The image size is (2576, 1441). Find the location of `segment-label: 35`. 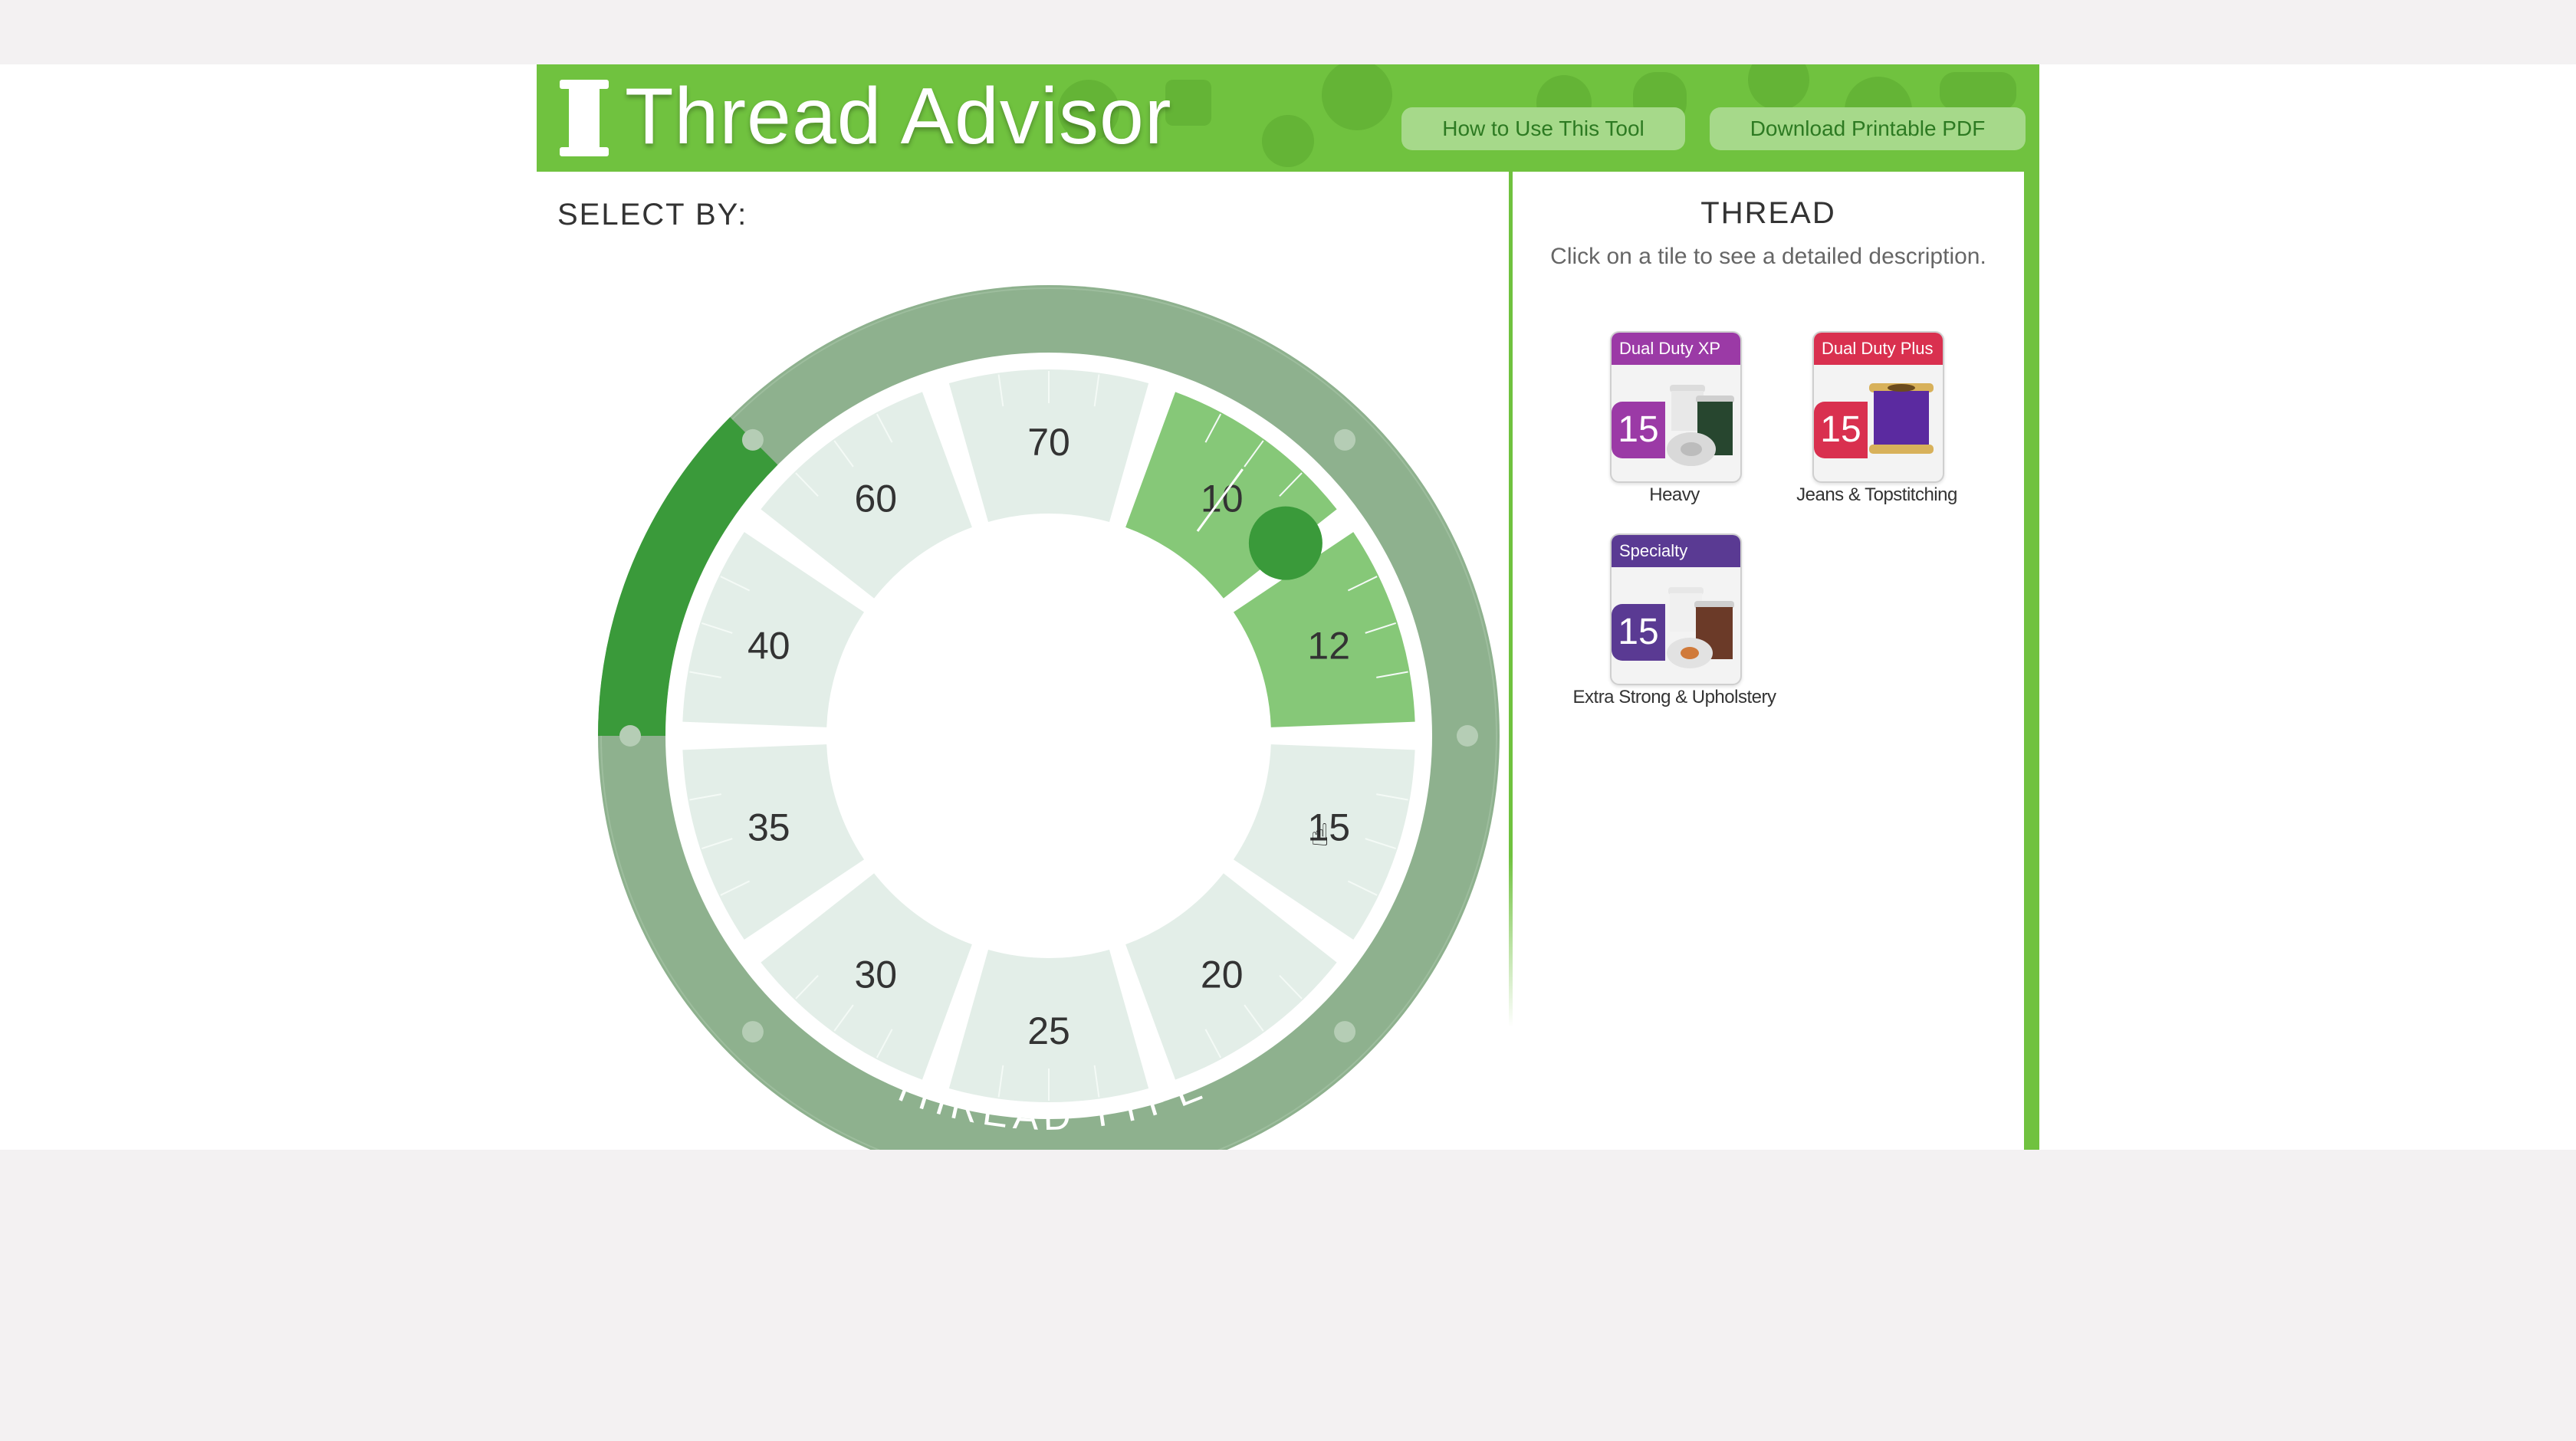

segment-label: 35 is located at coordinates (769, 827).